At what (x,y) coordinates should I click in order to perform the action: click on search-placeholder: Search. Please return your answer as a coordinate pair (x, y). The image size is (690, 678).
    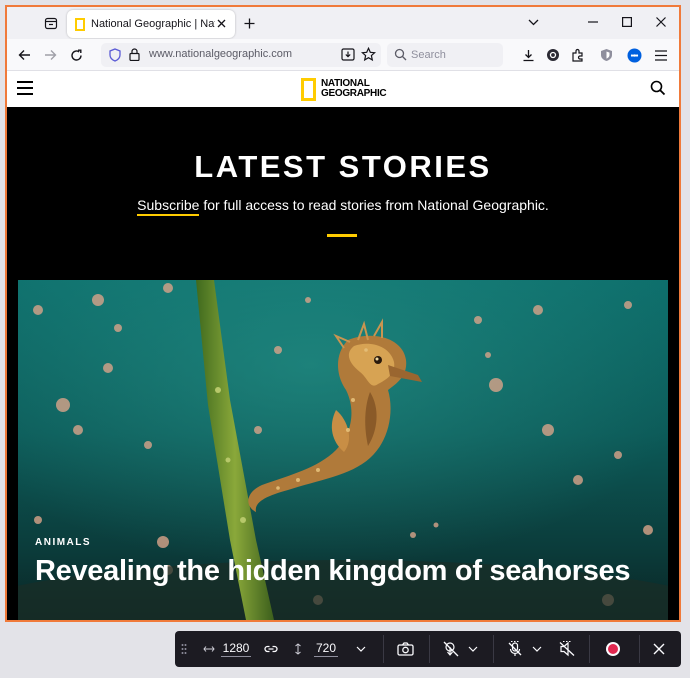
    Looking at the image, I should click on (428, 55).